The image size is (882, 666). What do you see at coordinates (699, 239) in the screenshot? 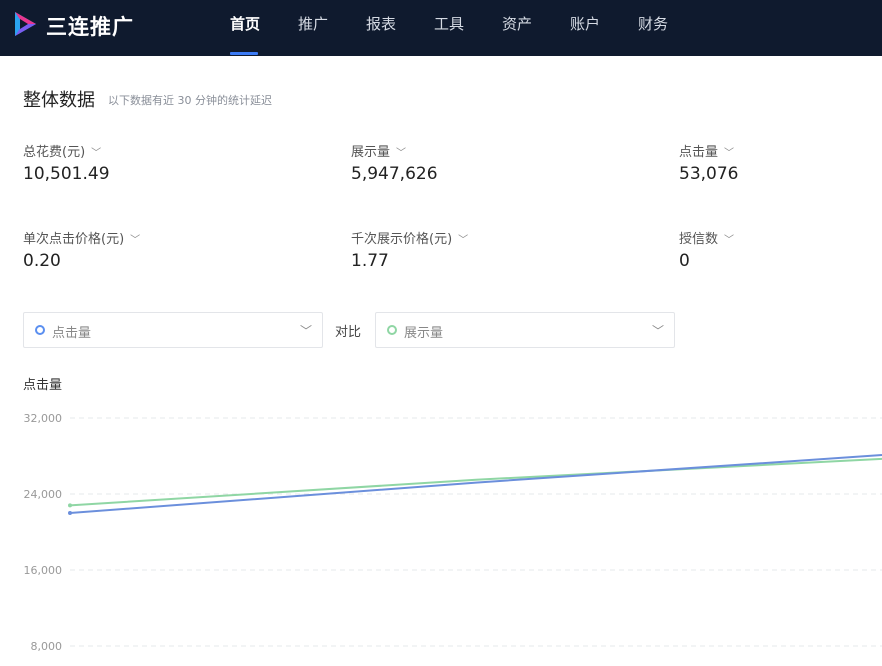
I see `metric-label-text: 授信数` at bounding box center [699, 239].